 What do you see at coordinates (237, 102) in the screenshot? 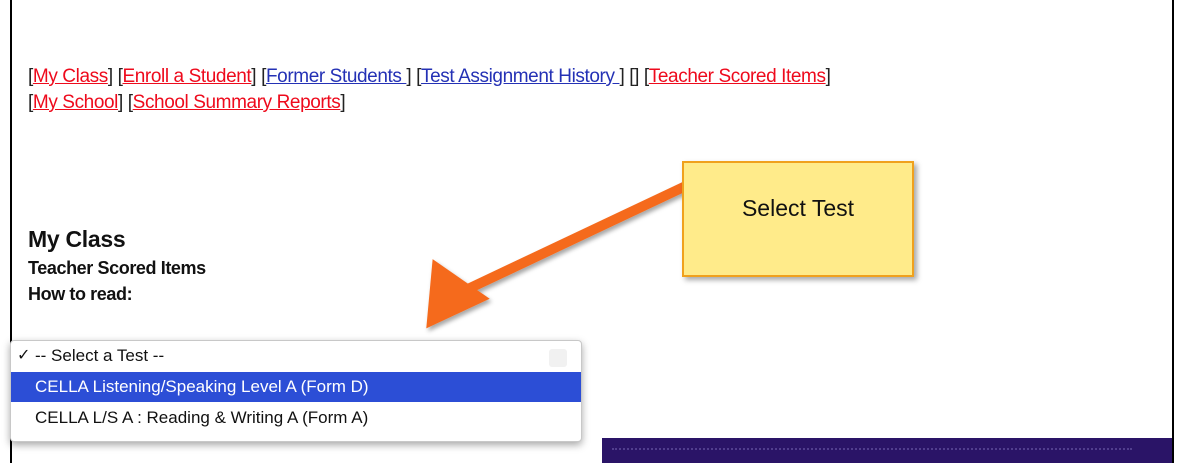
I see `nav-link-school-summary-reports: School Summary Reports` at bounding box center [237, 102].